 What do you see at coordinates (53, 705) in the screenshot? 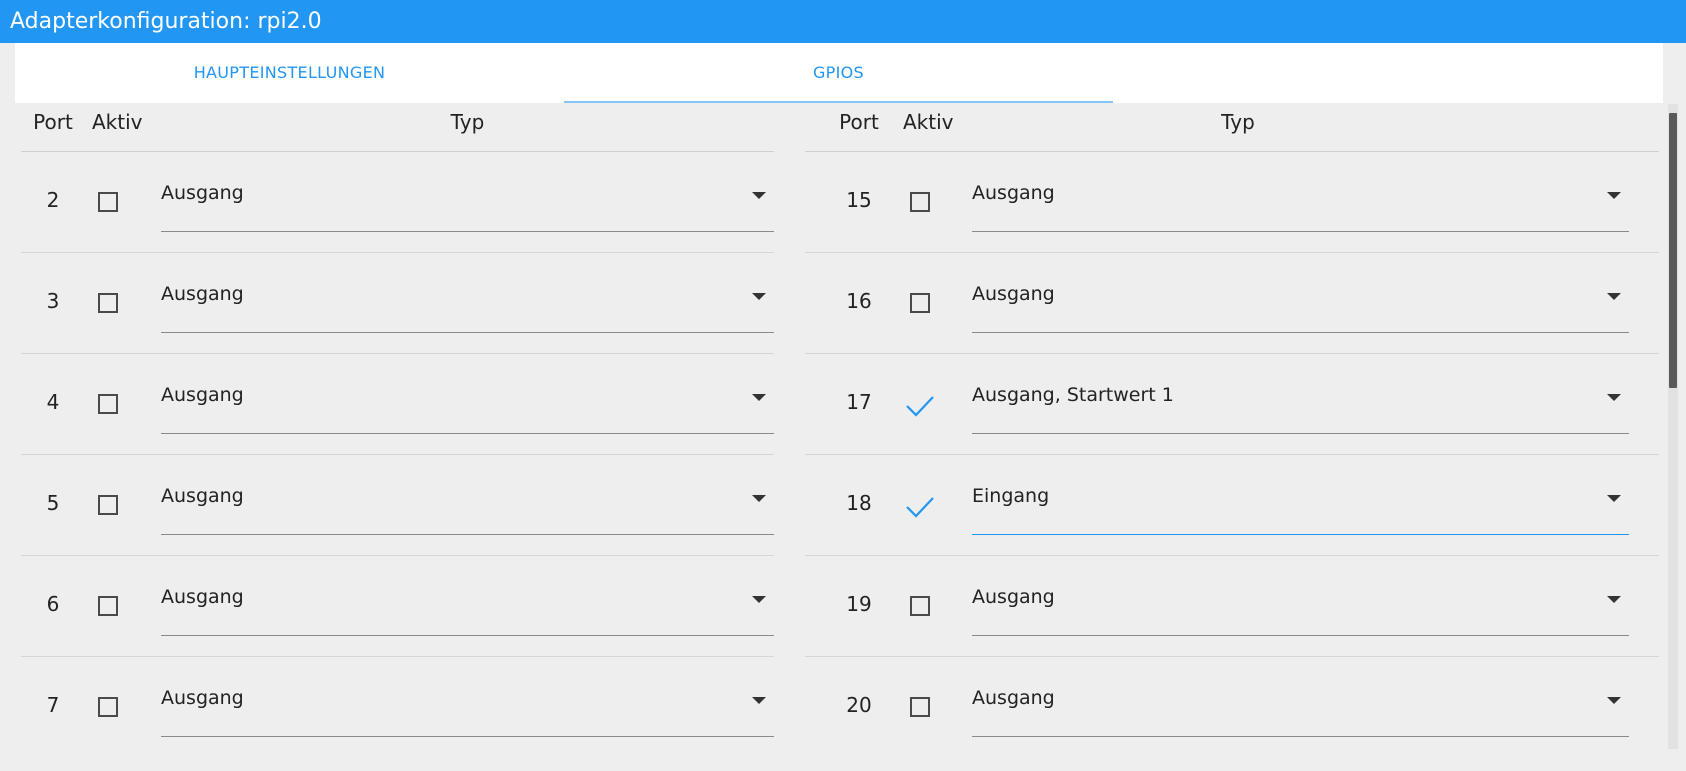
I see `port-number: 7` at bounding box center [53, 705].